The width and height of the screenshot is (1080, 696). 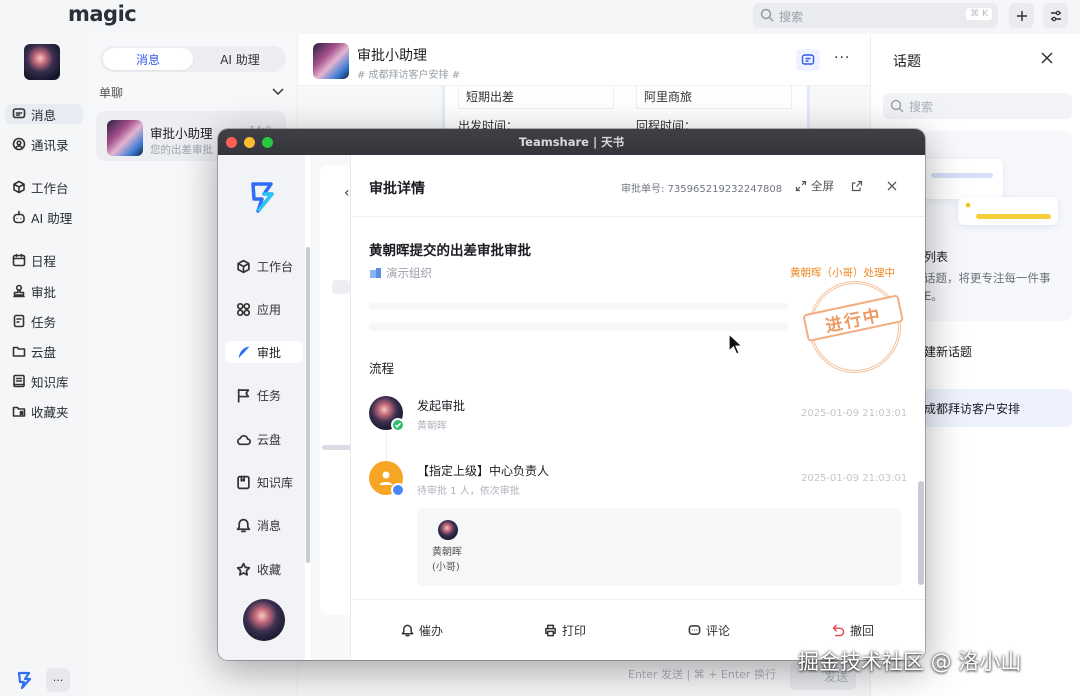 What do you see at coordinates (258, 439) in the screenshot?
I see `window-nav-drive: 云盘` at bounding box center [258, 439].